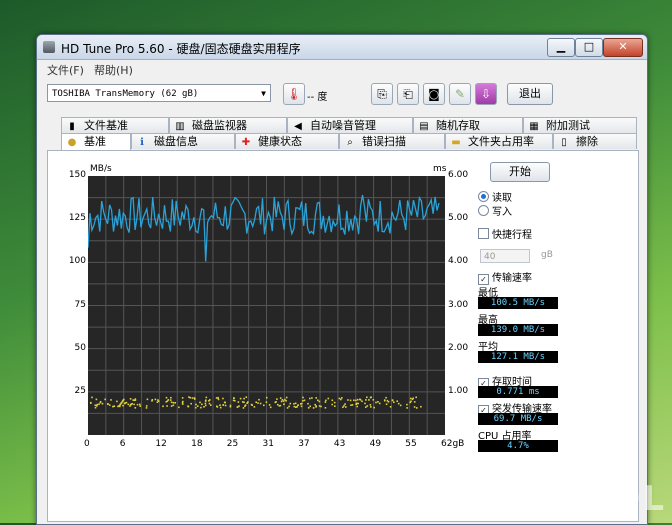 The height and width of the screenshot is (525, 672). What do you see at coordinates (518, 303) in the screenshot?
I see `min-readout: 100.5 MB/s` at bounding box center [518, 303].